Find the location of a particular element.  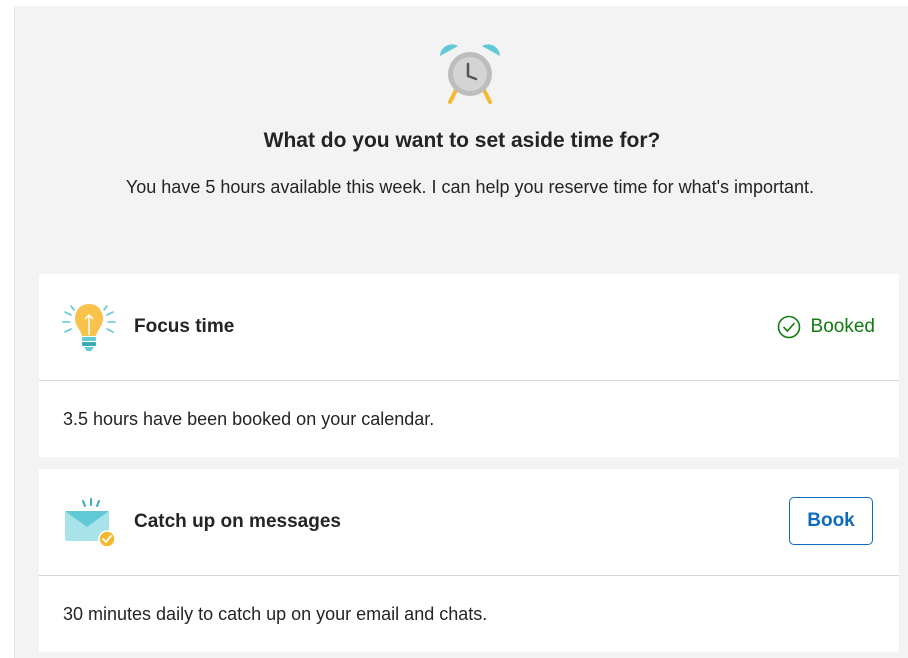

alarm-clock-icon is located at coordinates (470, 74).